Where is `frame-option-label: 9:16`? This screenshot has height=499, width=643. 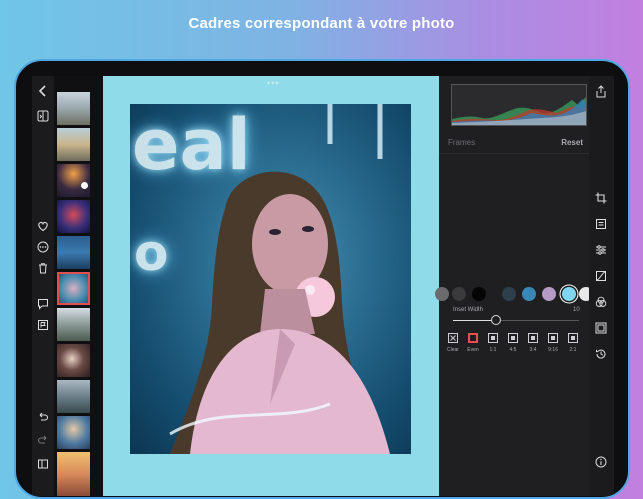
frame-option-label: 9:16 is located at coordinates (553, 350).